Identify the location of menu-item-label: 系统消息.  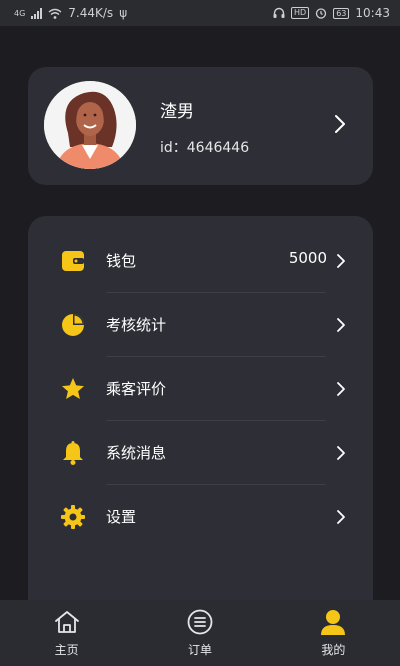
(136, 453).